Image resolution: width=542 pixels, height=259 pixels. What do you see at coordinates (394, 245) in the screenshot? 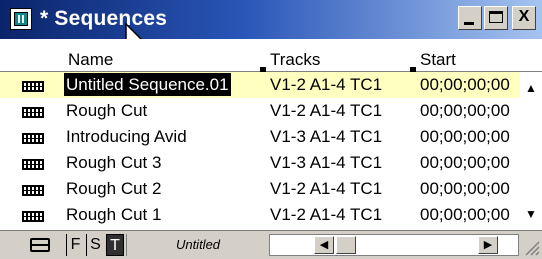
I see `horizontal-scrollbar: ◀ ▶` at bounding box center [394, 245].